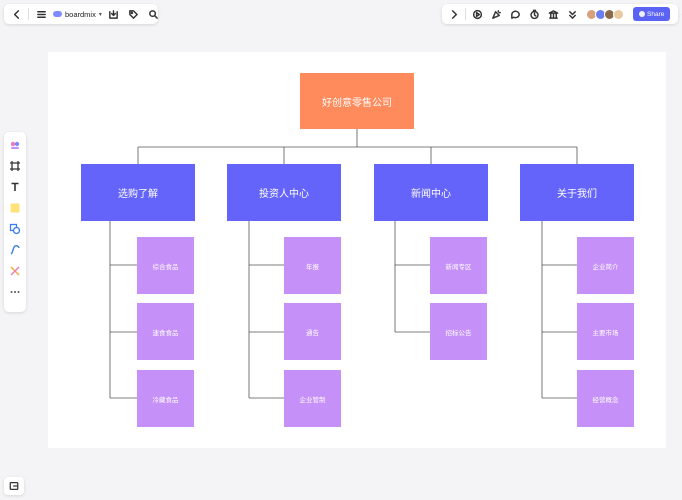 The image size is (682, 500). I want to click on minimap-icon, so click(14, 486).